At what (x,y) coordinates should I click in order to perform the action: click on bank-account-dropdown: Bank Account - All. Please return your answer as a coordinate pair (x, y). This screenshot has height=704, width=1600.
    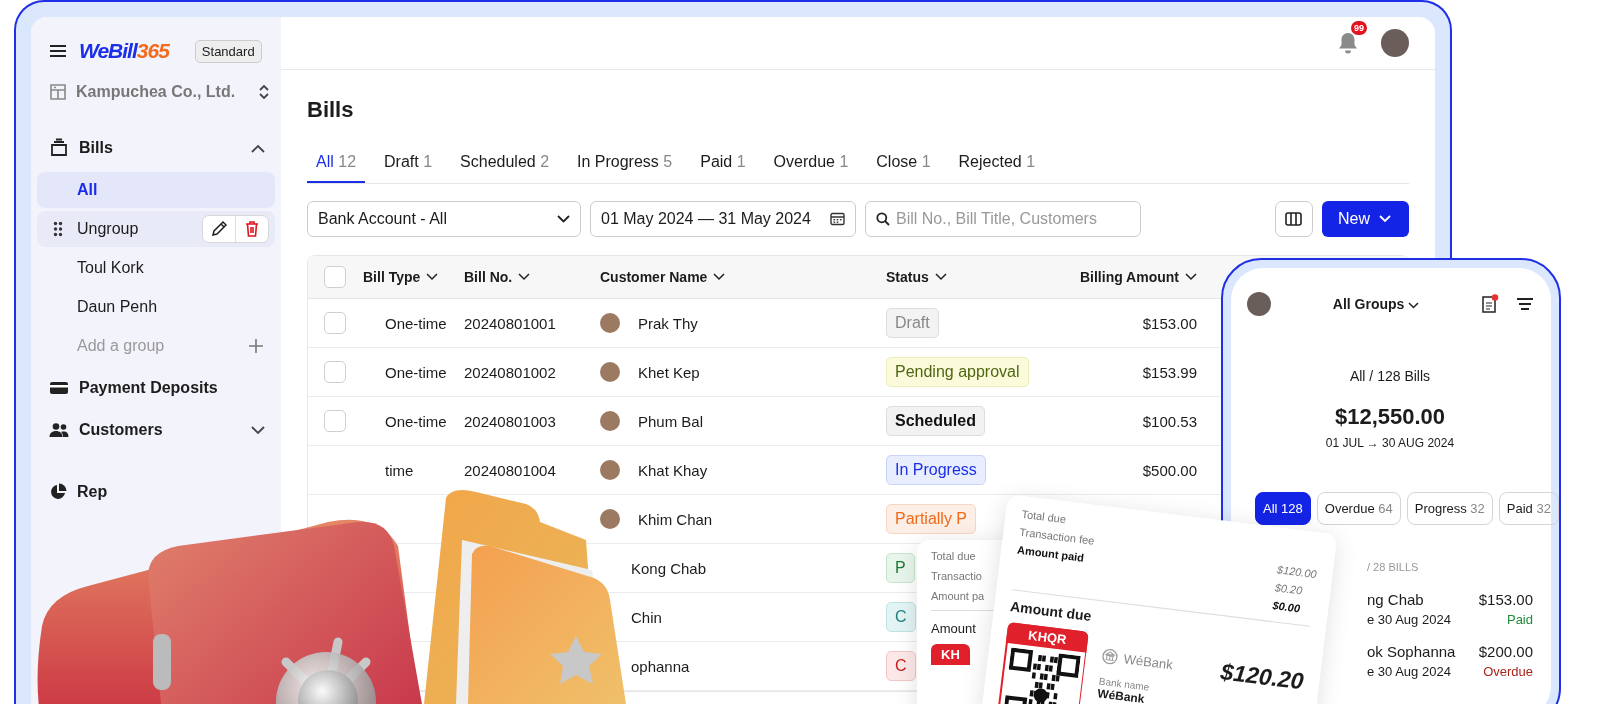
    Looking at the image, I should click on (444, 219).